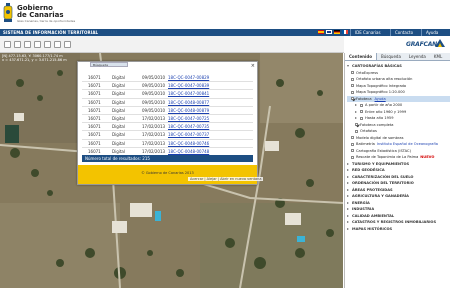 The width and height of the screenshot is (450, 288). What do you see at coordinates (394, 222) in the screenshot?
I see `layer-label: CATASTROS Y REGISTROS INMOBILIARIOS` at bounding box center [394, 222].